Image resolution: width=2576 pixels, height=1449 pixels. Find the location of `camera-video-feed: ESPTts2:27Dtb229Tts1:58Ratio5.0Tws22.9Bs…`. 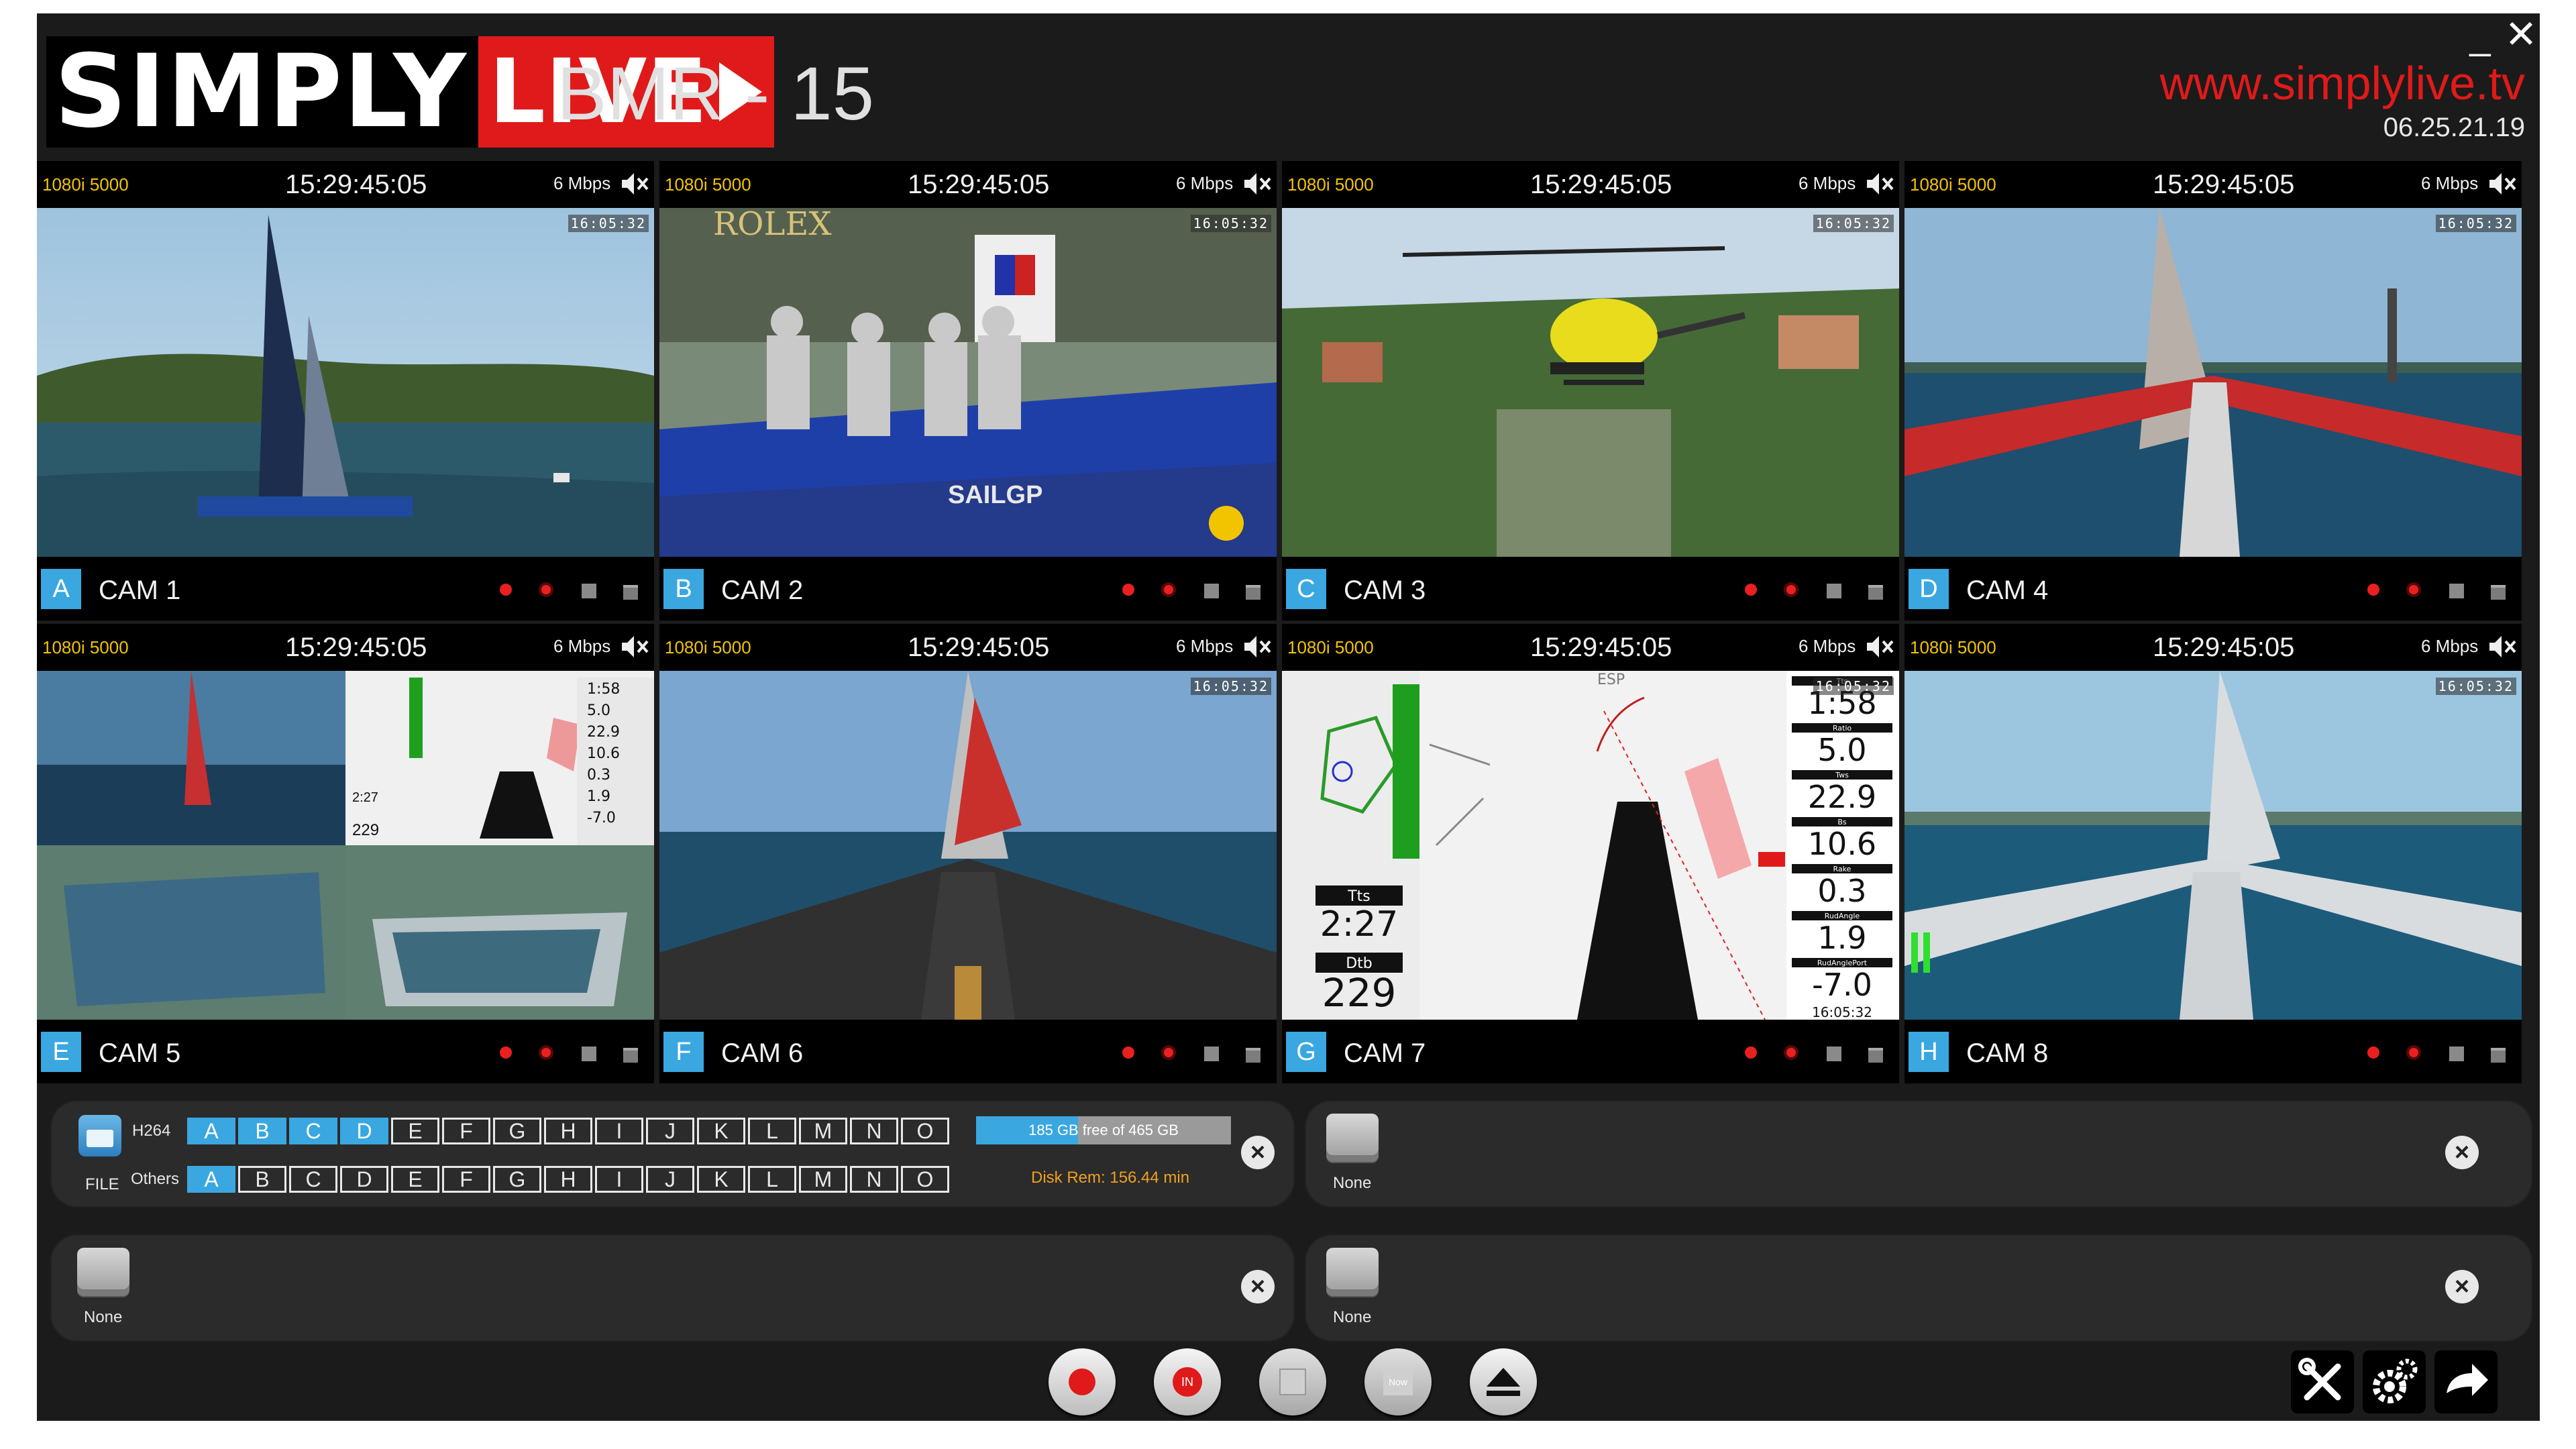

camera-video-feed: ESPTts2:27Dtb229Tts1:58Ratio5.0Tws22.9Bs… is located at coordinates (1590, 845).